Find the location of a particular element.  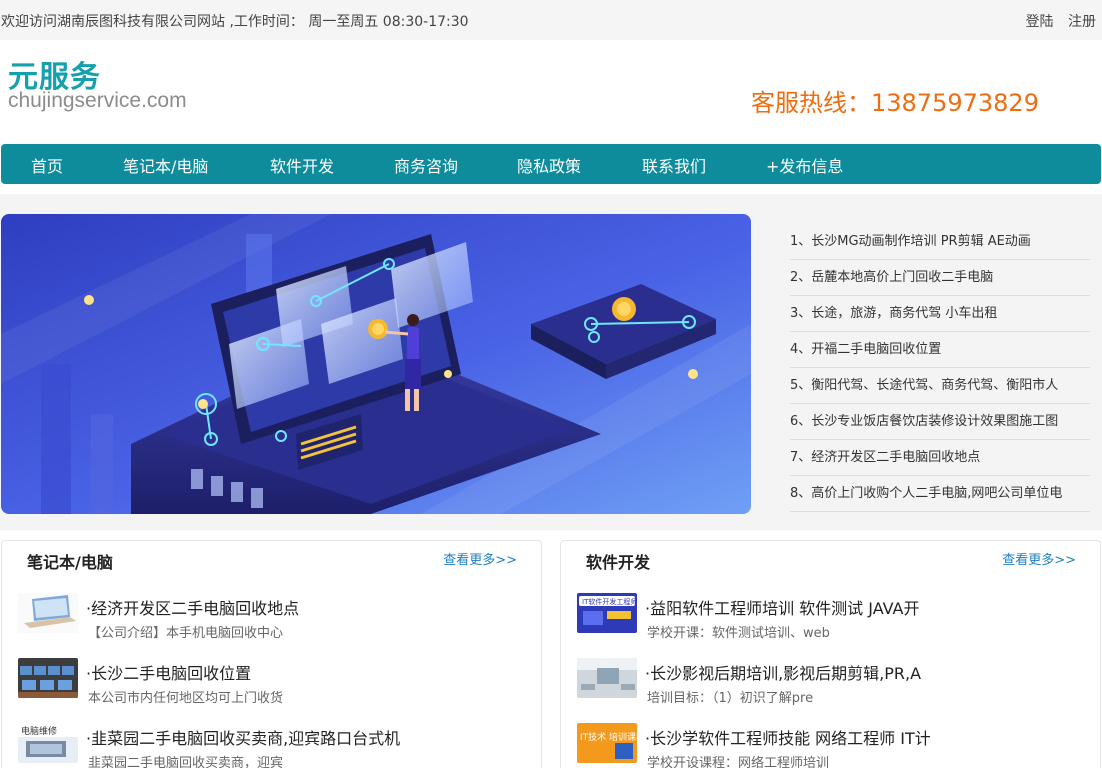

entry-title: ·韭菜园二手电脑回收买卖商,迎宾路口台式机 is located at coordinates (243, 737).